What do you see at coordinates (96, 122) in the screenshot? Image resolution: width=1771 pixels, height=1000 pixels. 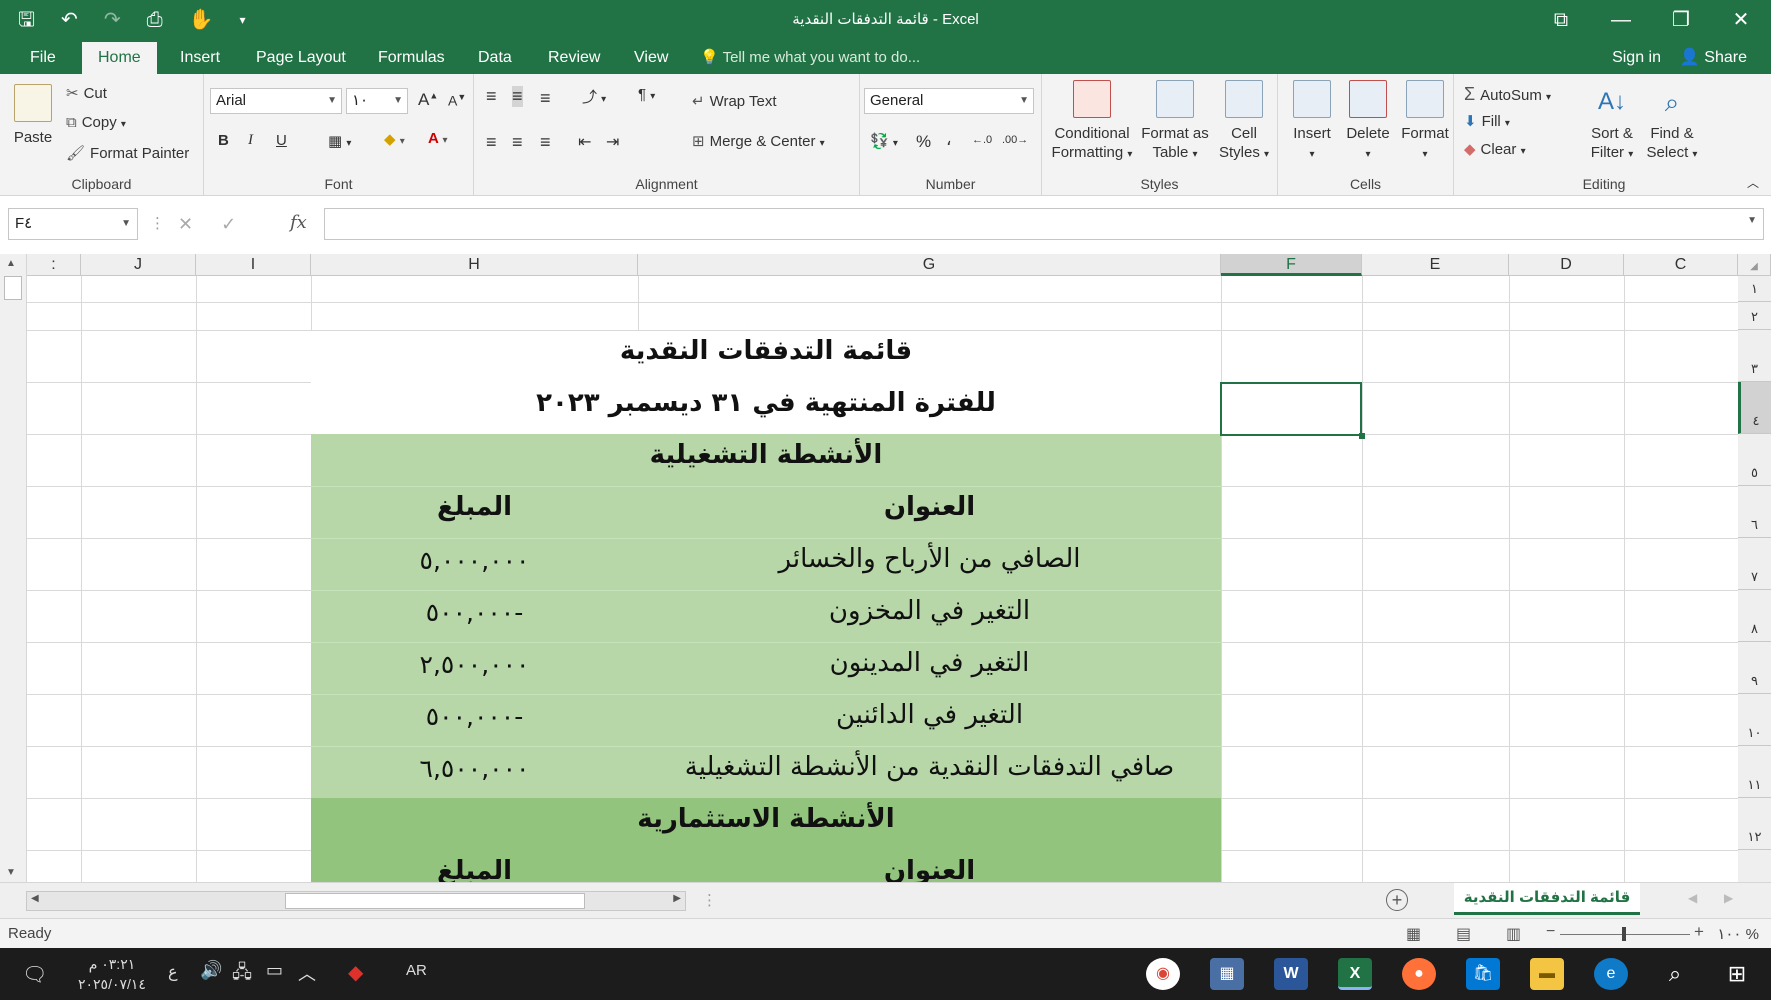 I see `copy-button: ⧉ Copy ▾` at bounding box center [96, 122].